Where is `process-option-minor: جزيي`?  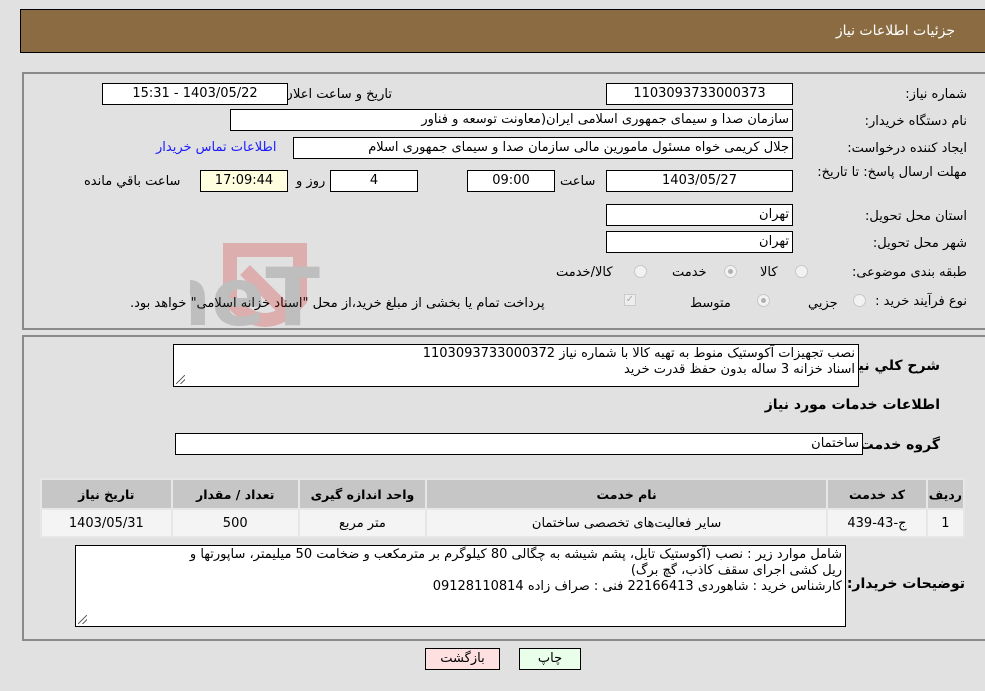
process-option-minor: جزيي is located at coordinates (823, 303).